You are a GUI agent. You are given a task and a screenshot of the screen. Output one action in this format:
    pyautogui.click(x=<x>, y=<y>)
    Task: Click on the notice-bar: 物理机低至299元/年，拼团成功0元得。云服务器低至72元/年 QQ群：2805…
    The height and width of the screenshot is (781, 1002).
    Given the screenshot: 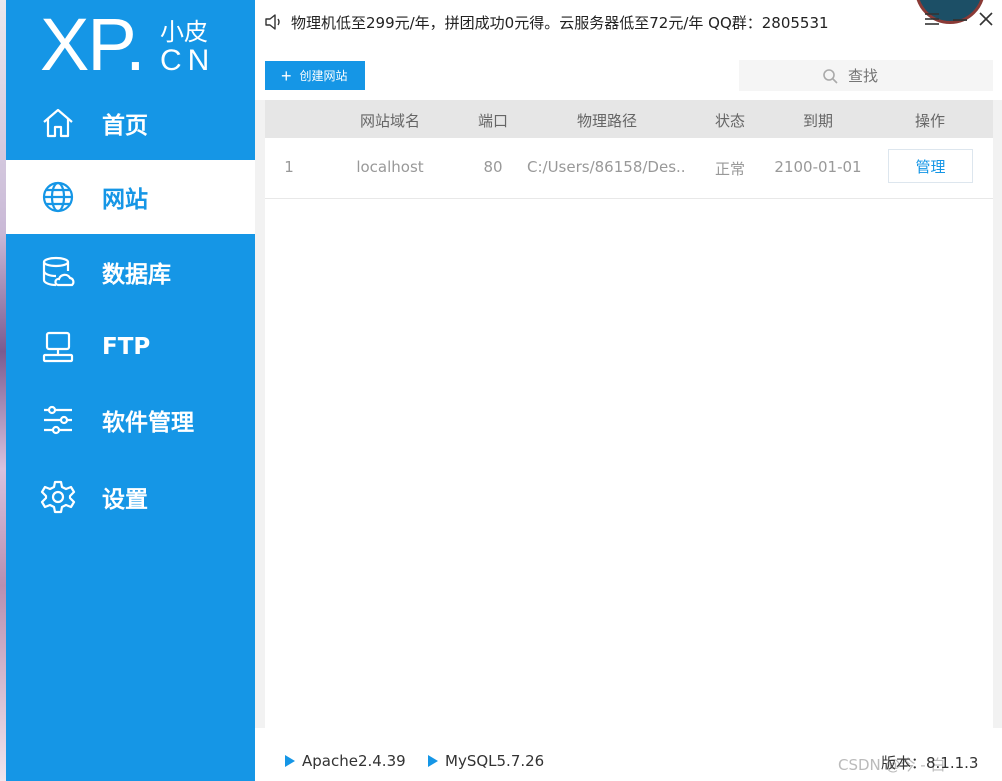 What is the action you would take?
    pyautogui.click(x=628, y=22)
    